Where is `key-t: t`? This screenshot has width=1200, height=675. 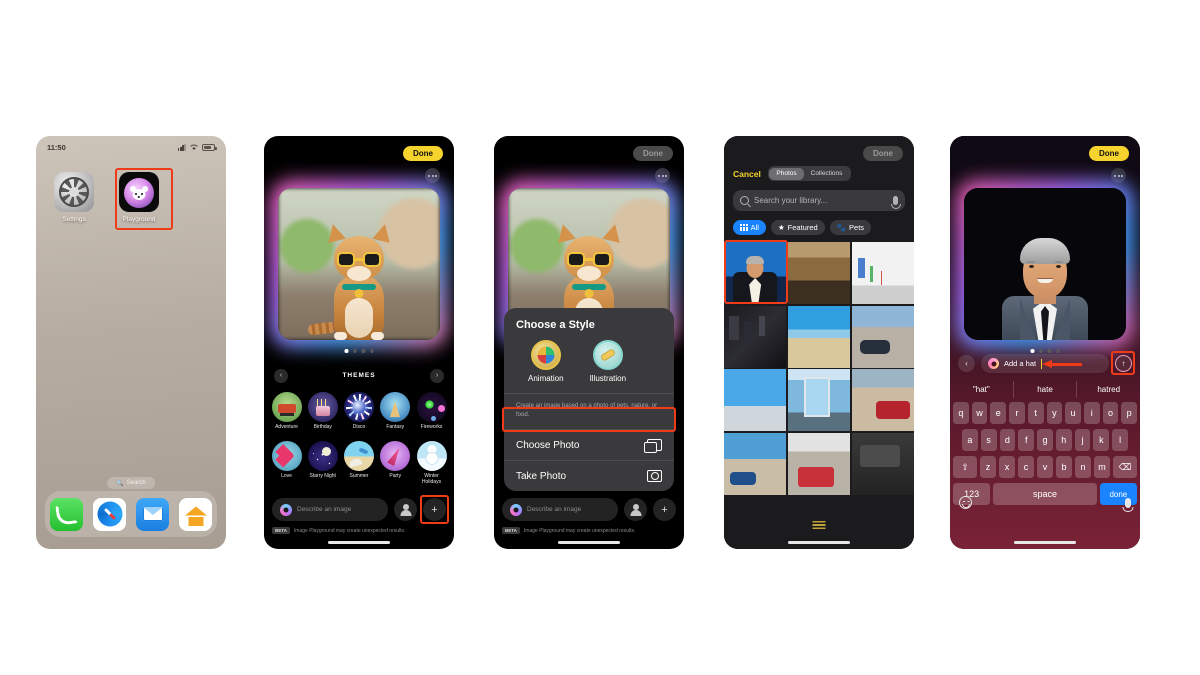 key-t: t is located at coordinates (1035, 413).